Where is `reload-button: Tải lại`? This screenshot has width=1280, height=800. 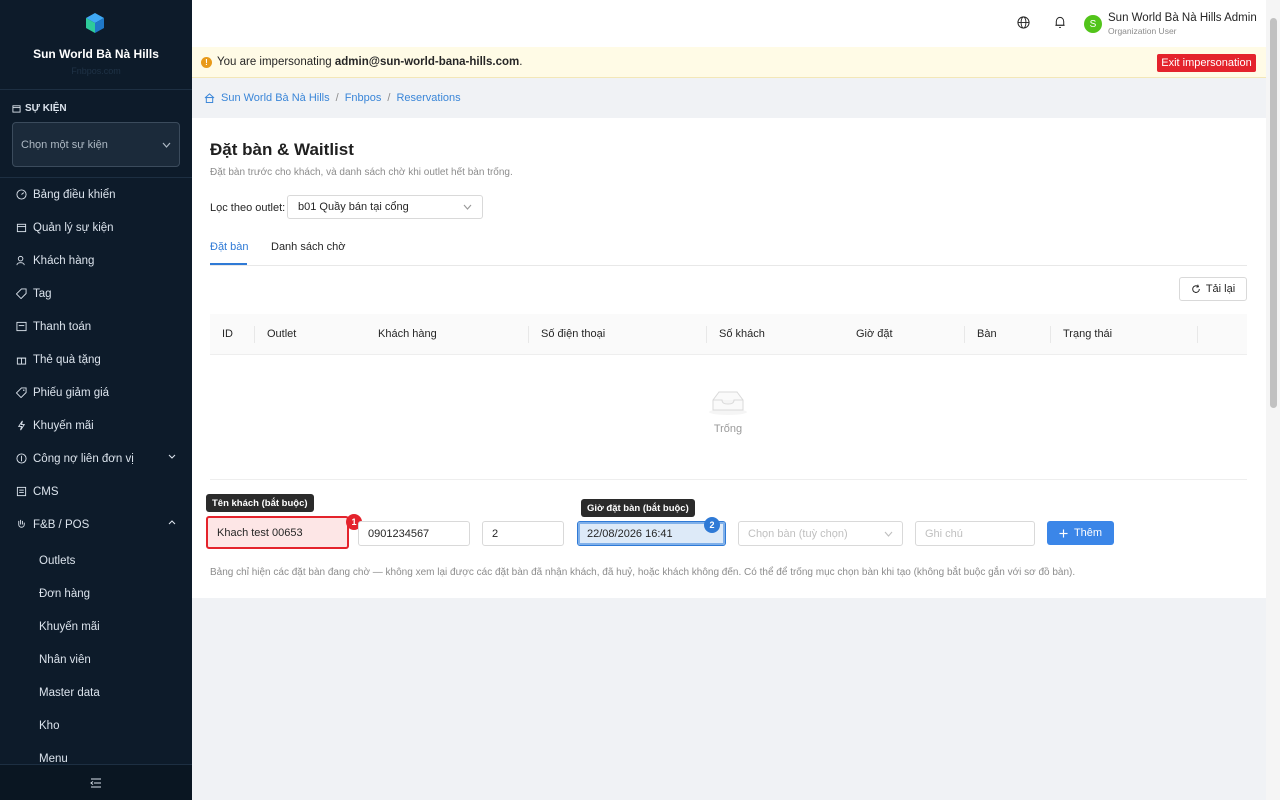 reload-button: Tải lại is located at coordinates (1213, 289).